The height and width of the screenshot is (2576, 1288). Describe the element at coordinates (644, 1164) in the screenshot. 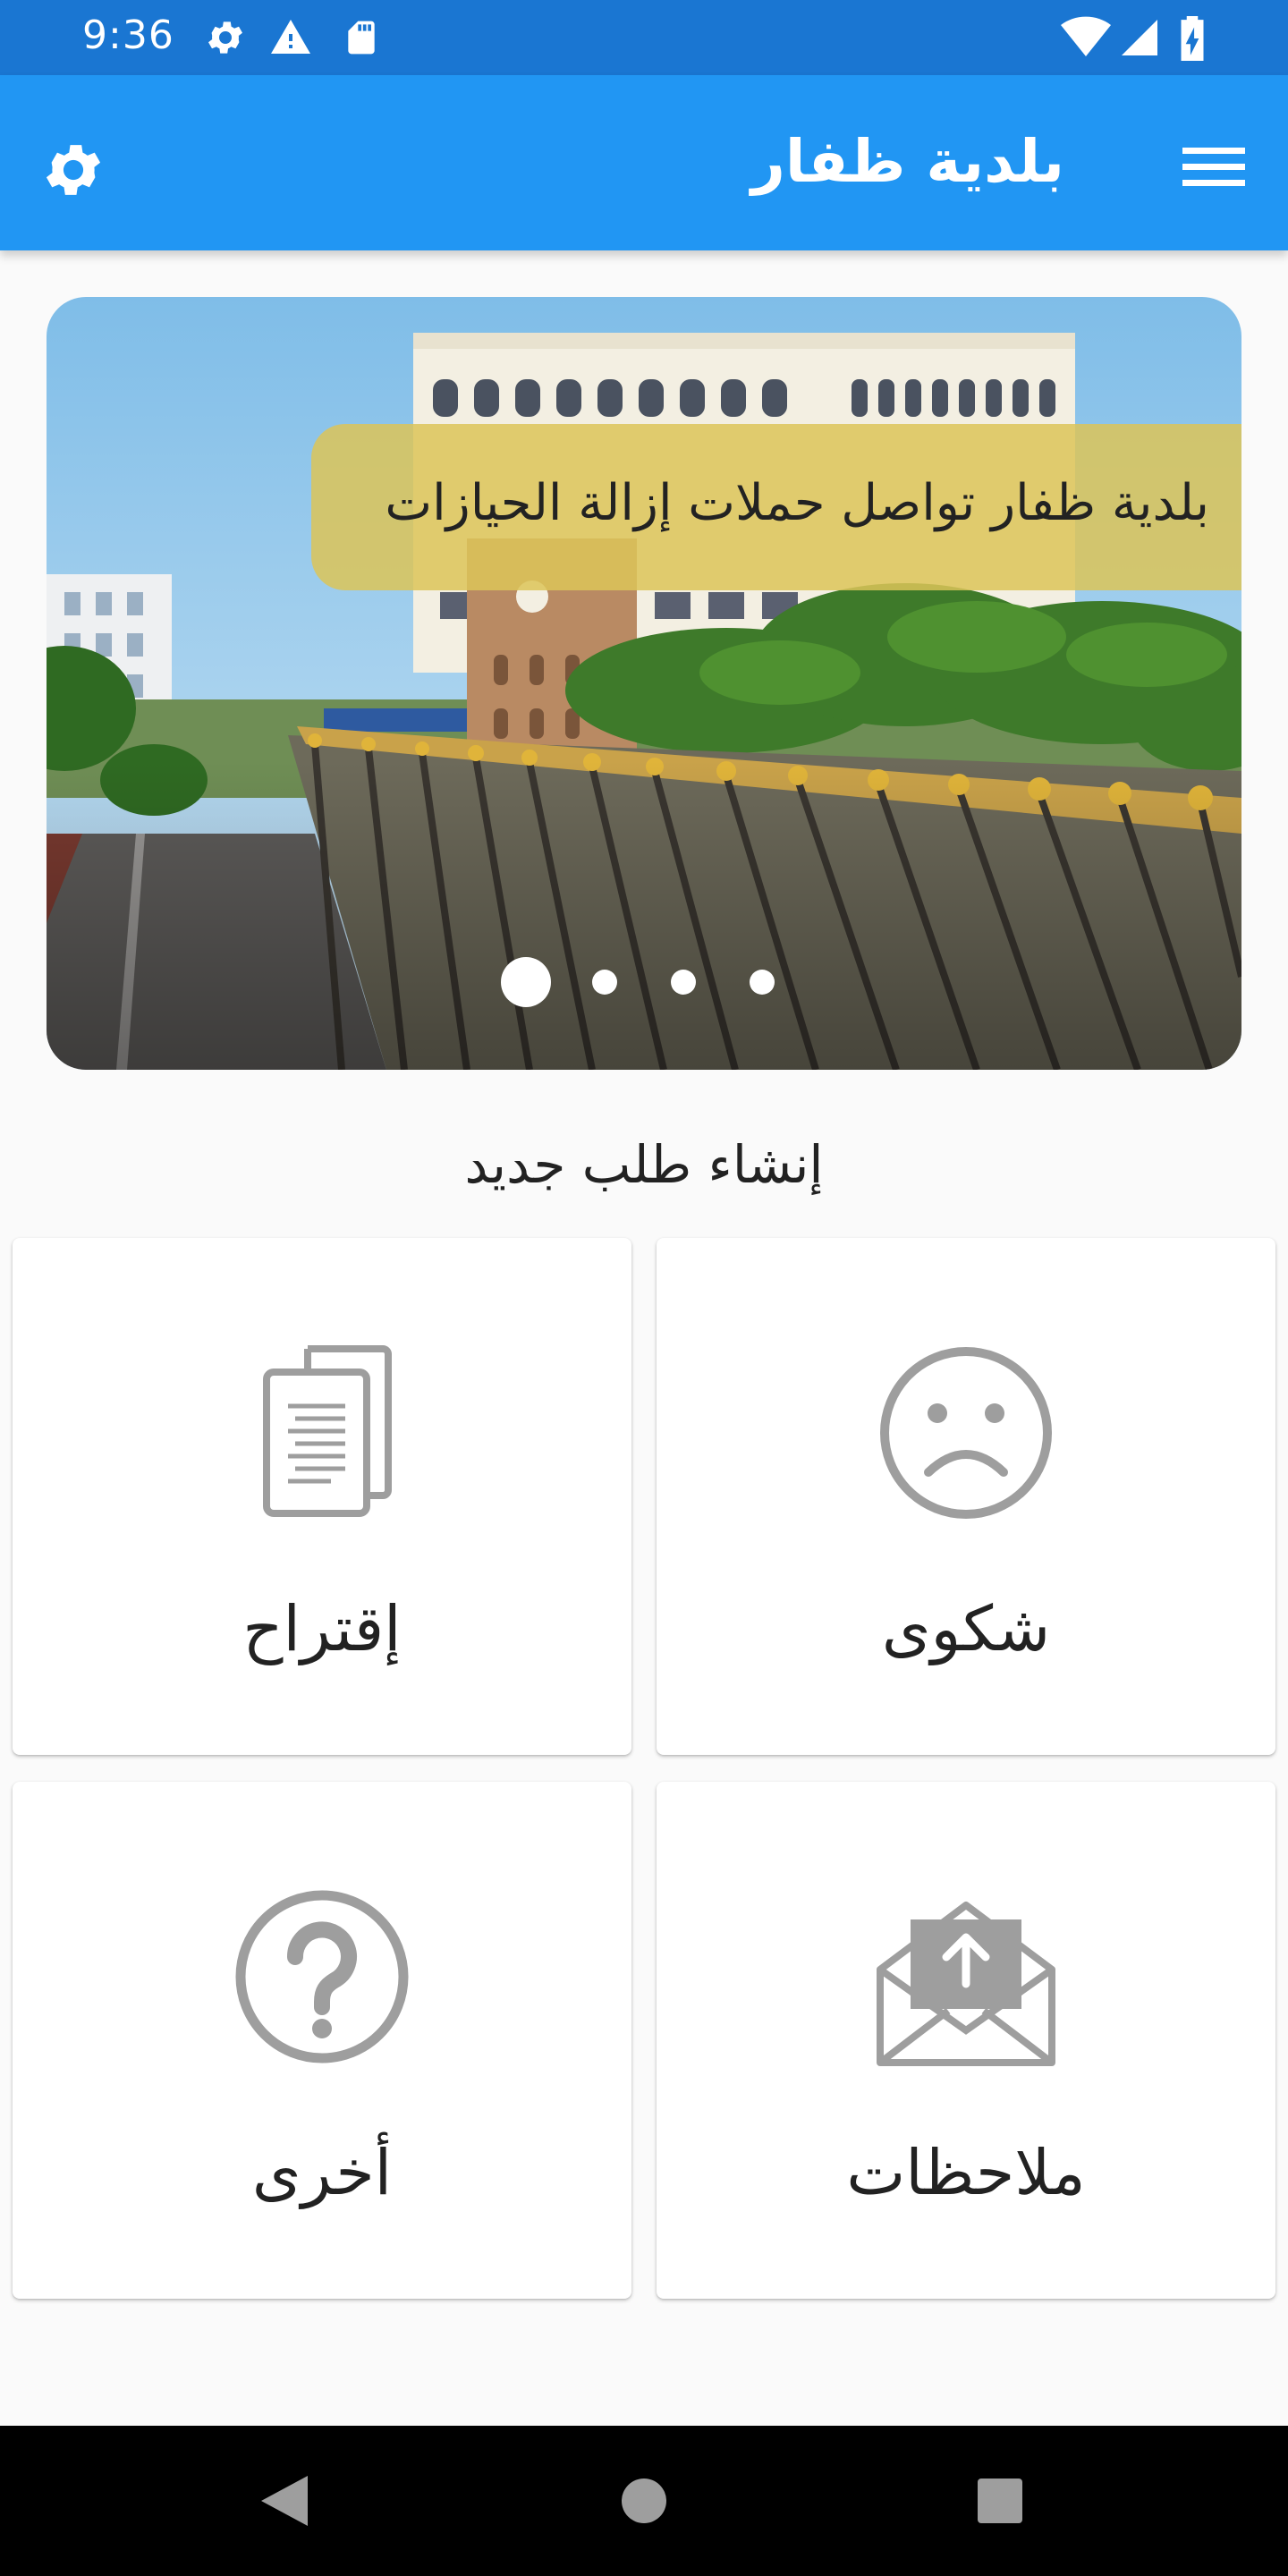

I see `new-request-title: إنشاء طلب جديد` at that location.